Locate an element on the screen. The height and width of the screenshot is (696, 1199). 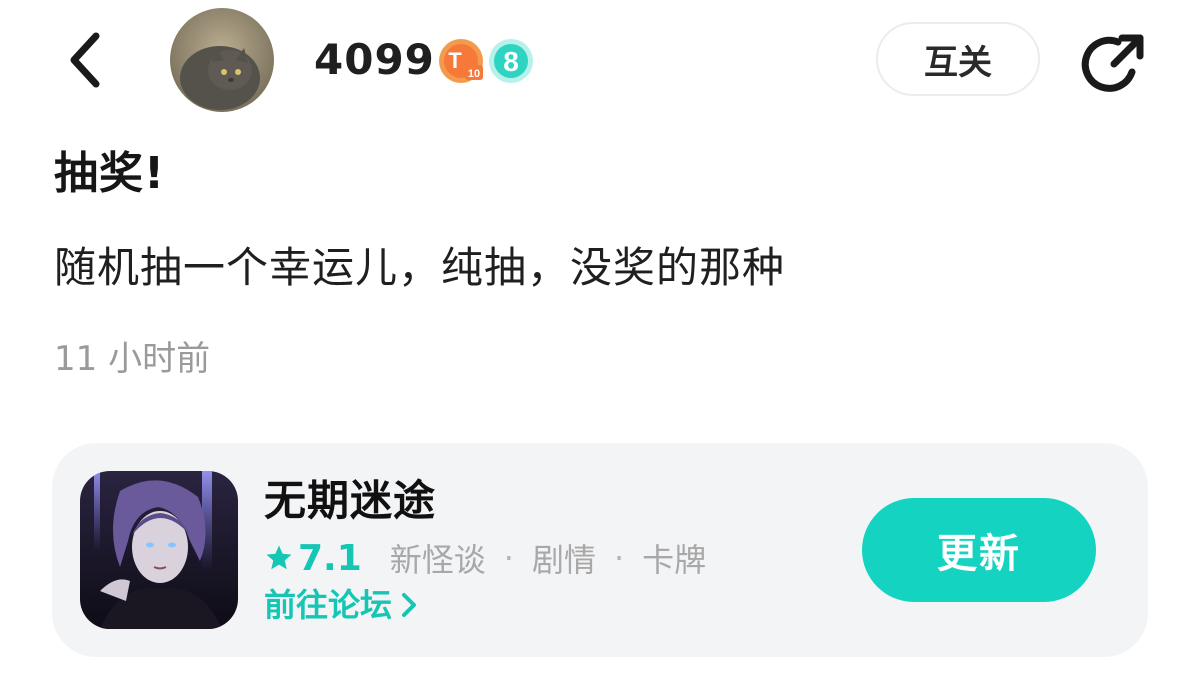
badge-t-label: T is located at coordinates (455, 60).